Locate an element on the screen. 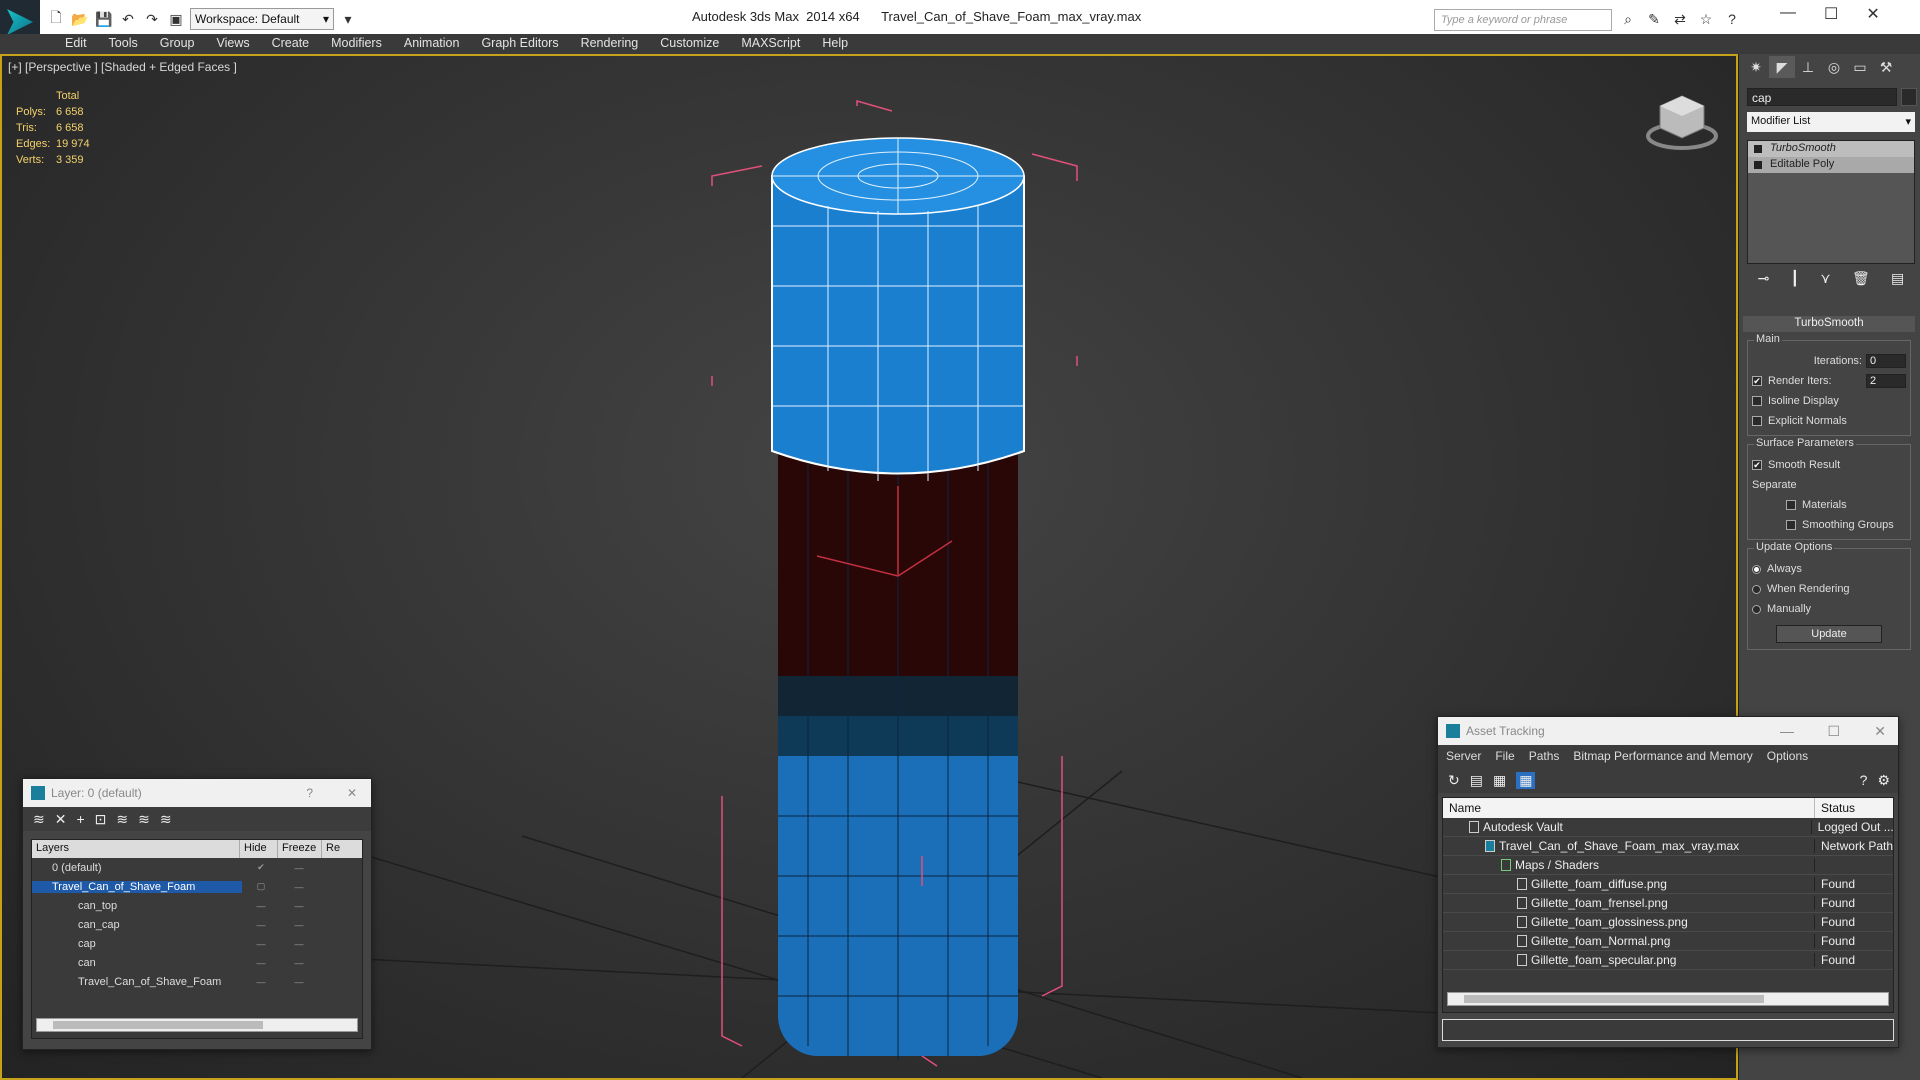  toolbar-overflow-icon: ▾ is located at coordinates (348, 19).